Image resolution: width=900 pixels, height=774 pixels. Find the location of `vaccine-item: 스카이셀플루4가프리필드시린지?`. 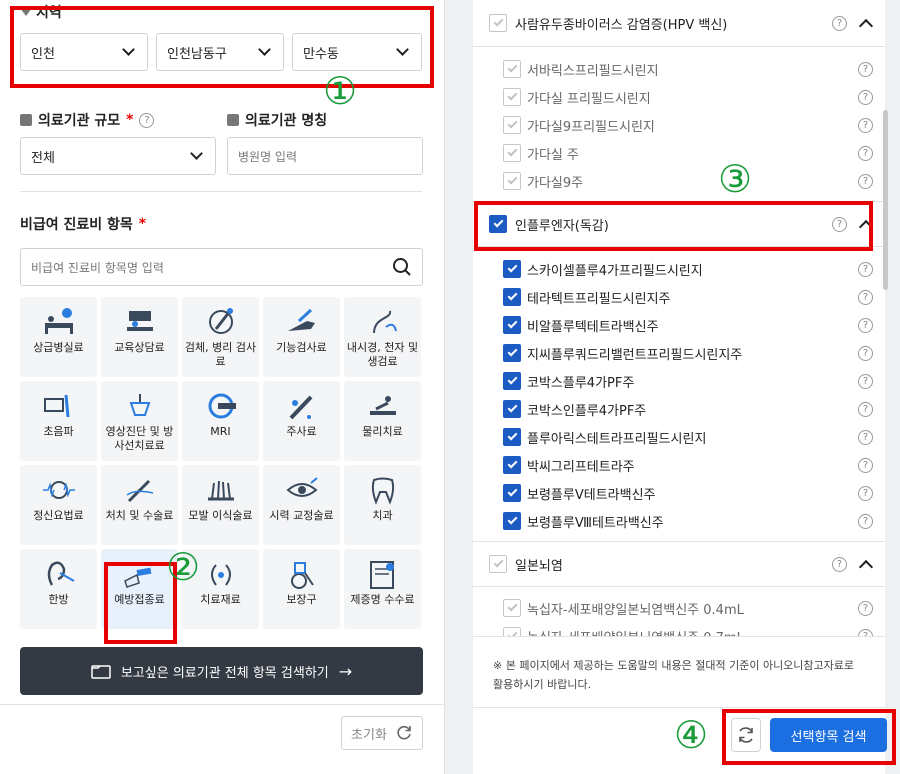

vaccine-item: 스카이셀플루4가프리필드시린지? is located at coordinates (688, 269).